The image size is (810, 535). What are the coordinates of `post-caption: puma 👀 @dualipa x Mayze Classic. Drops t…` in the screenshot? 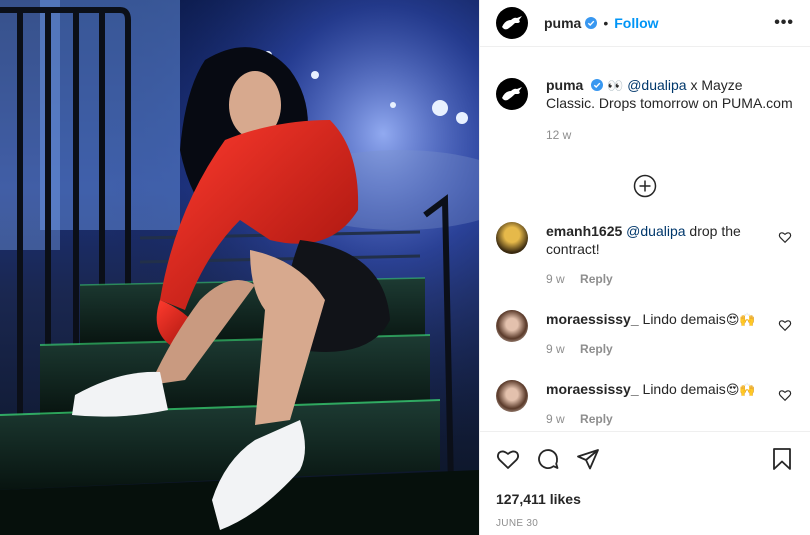 It's located at (645, 96).